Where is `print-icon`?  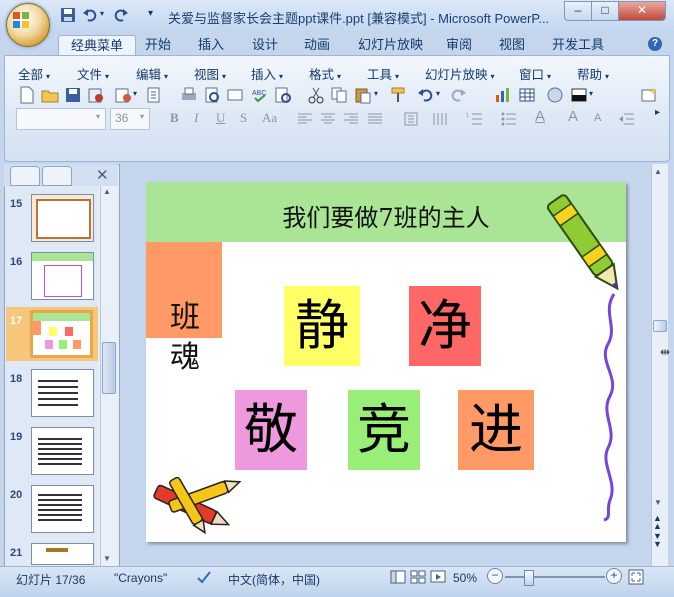
print-icon is located at coordinates (189, 95).